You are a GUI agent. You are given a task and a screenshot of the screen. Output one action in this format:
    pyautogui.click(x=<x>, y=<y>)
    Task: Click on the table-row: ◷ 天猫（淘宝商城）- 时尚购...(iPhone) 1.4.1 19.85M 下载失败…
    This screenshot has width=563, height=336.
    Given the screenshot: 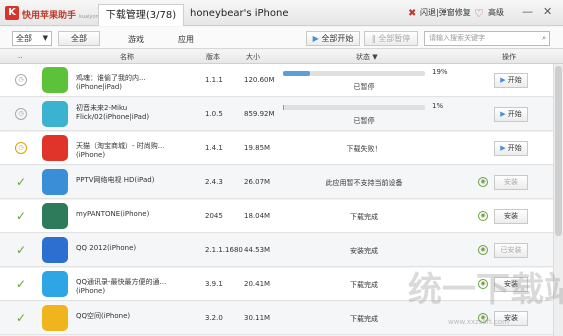 What is the action you would take?
    pyautogui.click(x=276, y=148)
    